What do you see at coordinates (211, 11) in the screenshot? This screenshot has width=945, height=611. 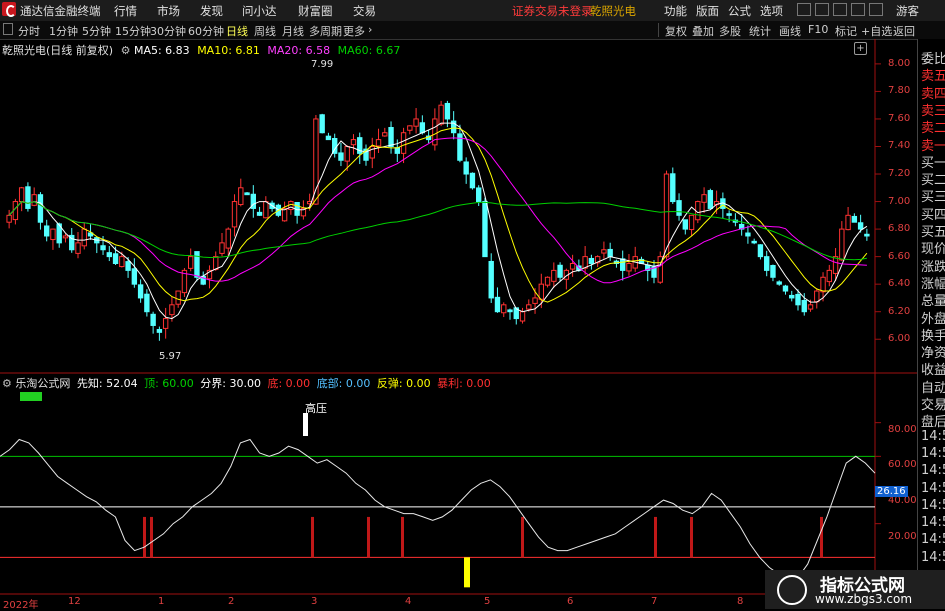 I see `menu-item-faxian: 发现` at bounding box center [211, 11].